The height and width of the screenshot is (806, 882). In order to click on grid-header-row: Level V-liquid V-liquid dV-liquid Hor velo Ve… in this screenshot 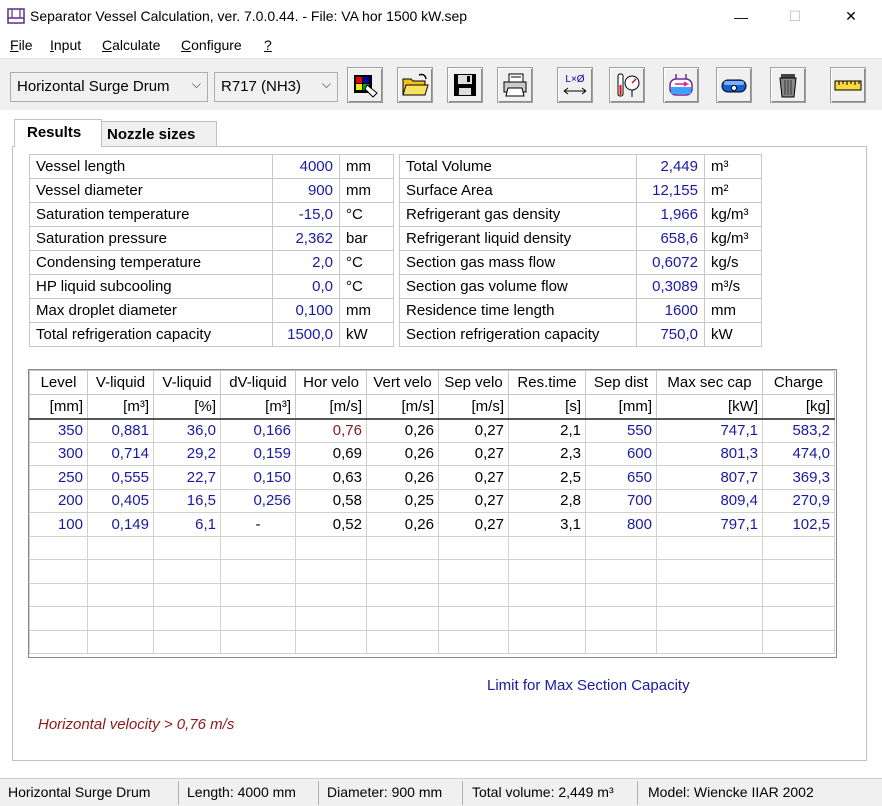, I will do `click(432, 382)`.